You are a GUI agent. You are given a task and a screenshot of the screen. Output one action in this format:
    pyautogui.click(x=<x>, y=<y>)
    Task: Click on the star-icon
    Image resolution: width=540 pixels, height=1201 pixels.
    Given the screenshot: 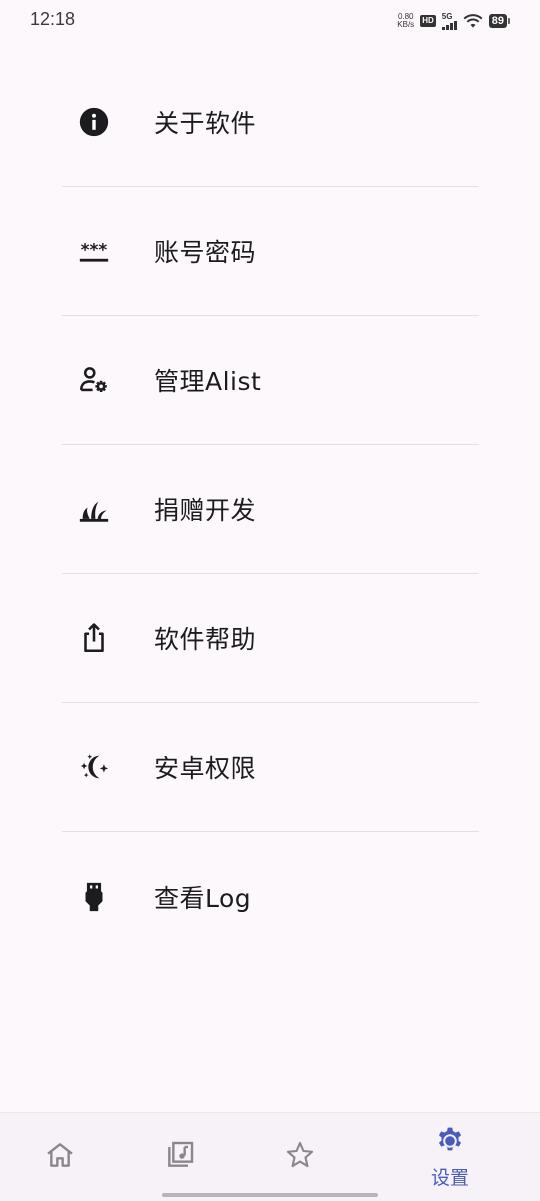 What is the action you would take?
    pyautogui.click(x=300, y=1157)
    